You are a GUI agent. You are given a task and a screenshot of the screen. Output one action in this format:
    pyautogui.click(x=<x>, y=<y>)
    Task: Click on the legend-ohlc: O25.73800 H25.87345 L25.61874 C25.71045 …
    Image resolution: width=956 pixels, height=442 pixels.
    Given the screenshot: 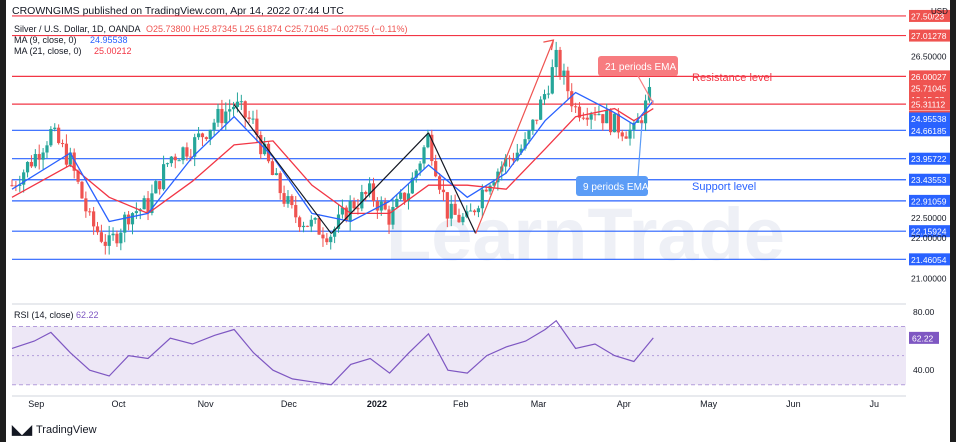 What is the action you would take?
    pyautogui.click(x=277, y=29)
    